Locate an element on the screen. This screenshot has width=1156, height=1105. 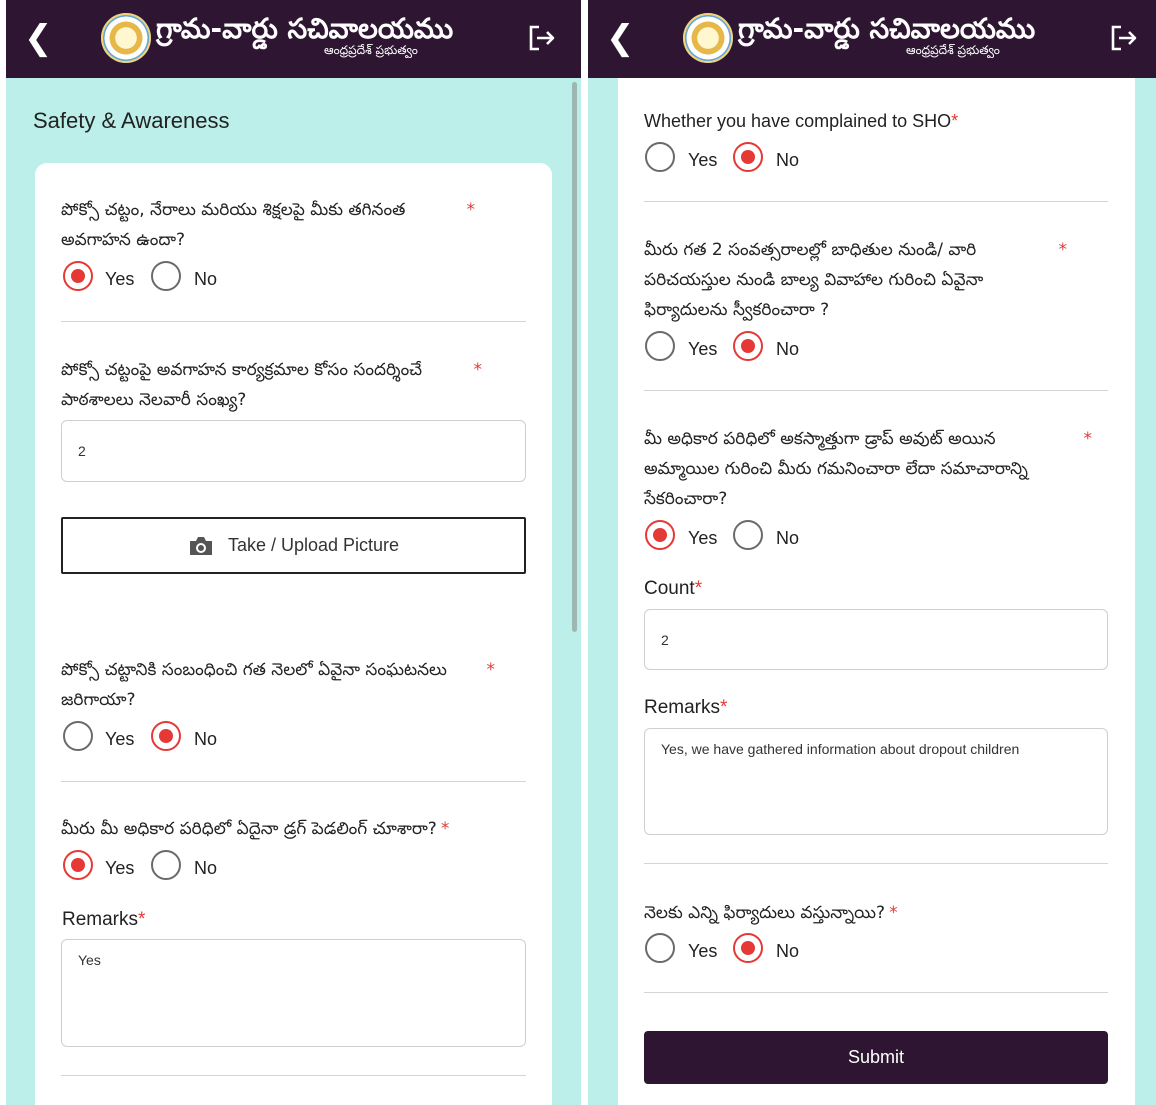
radio-q6-yes is located at coordinates (660, 346).